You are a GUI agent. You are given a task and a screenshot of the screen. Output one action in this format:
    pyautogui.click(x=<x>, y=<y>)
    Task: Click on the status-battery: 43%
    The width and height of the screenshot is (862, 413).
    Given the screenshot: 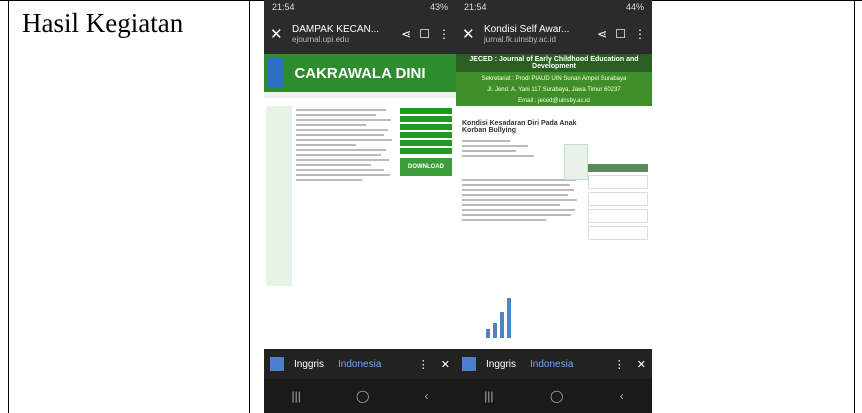 What is the action you would take?
    pyautogui.click(x=438, y=7)
    